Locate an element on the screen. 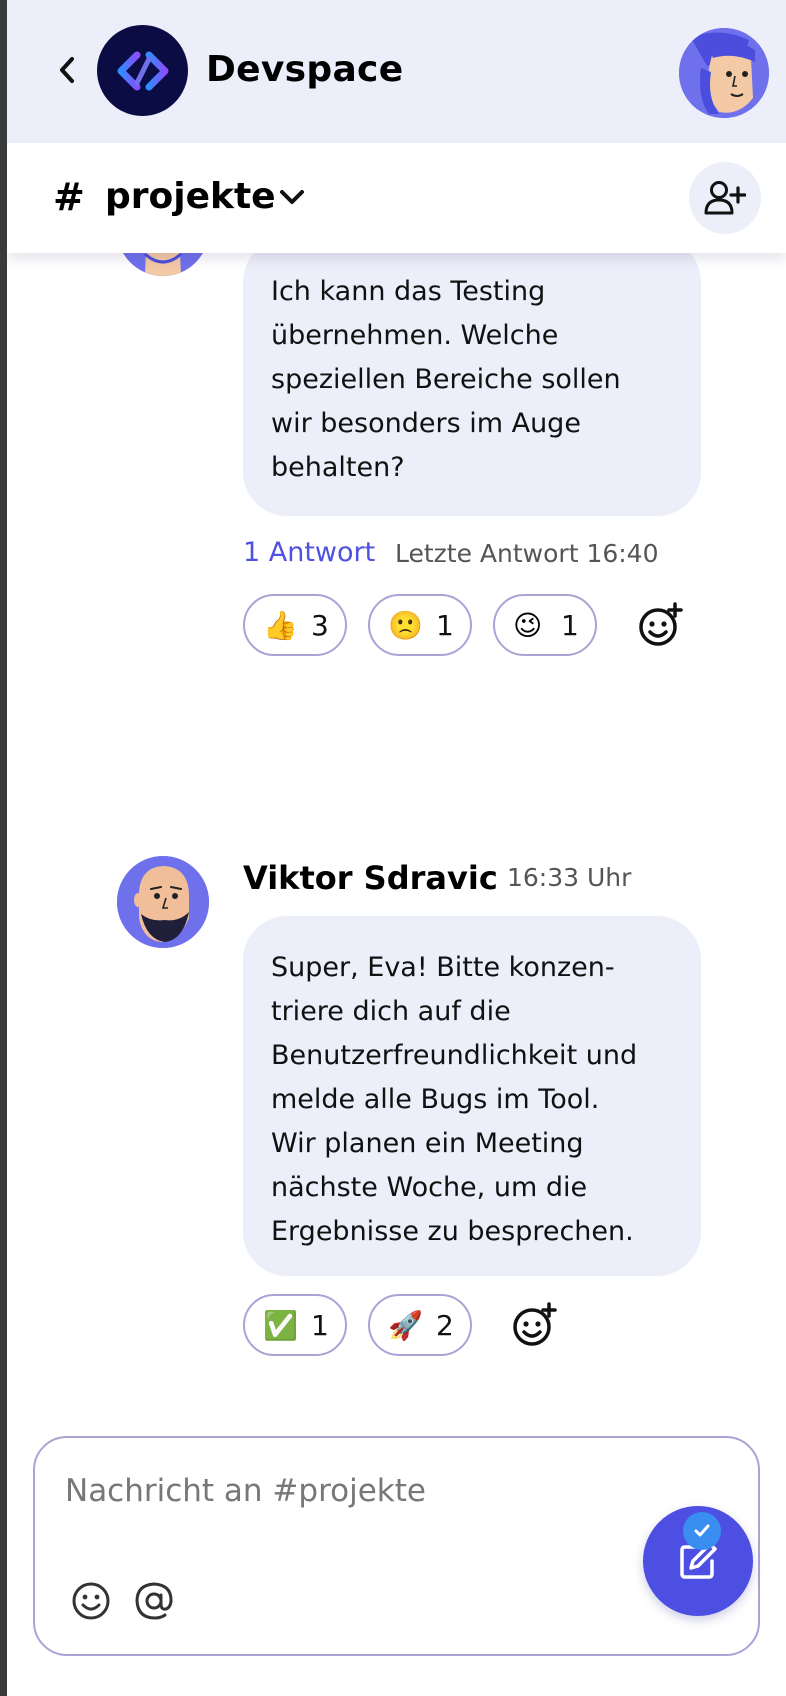 The image size is (786, 1696). add-member-button is located at coordinates (725, 198).